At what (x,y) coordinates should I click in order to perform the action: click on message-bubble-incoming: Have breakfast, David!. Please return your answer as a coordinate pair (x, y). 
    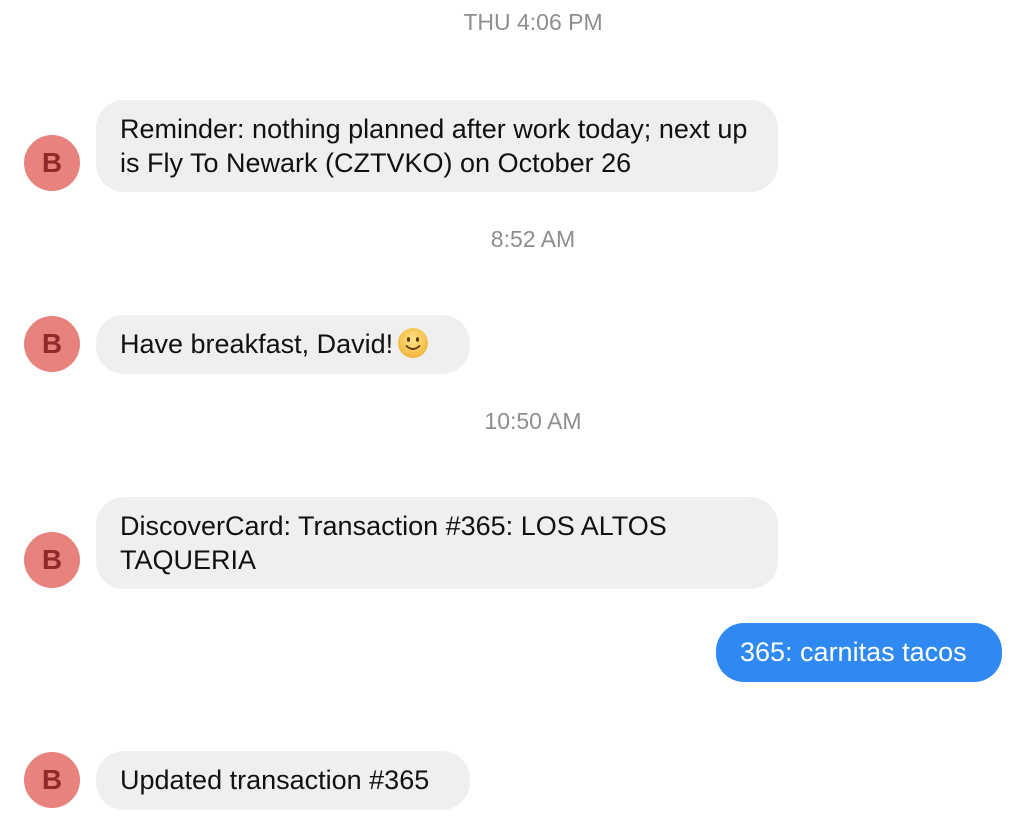
    Looking at the image, I should click on (283, 344).